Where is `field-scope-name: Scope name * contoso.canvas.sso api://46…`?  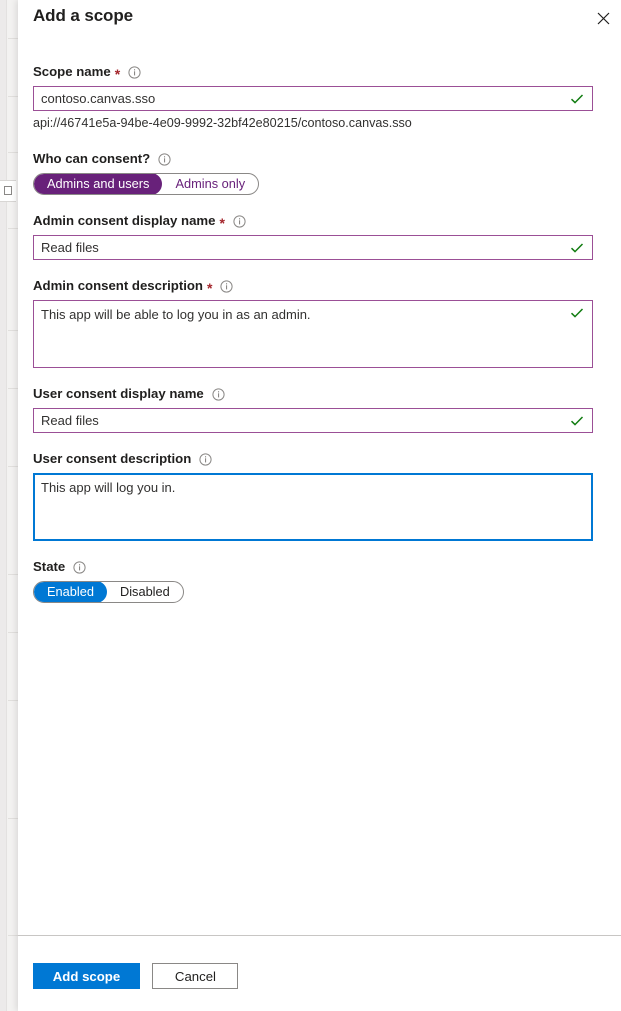
field-scope-name: Scope name * contoso.canvas.sso api://46… is located at coordinates (320, 97).